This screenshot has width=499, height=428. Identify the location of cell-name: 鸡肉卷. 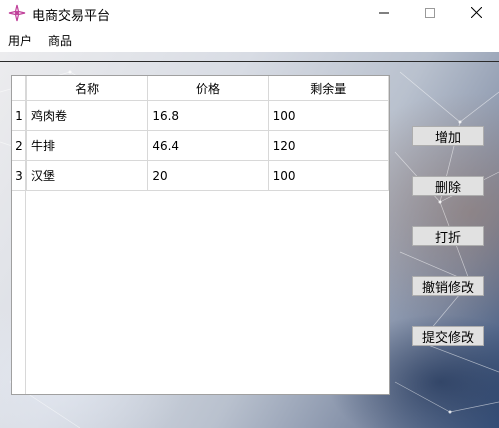
(87, 115).